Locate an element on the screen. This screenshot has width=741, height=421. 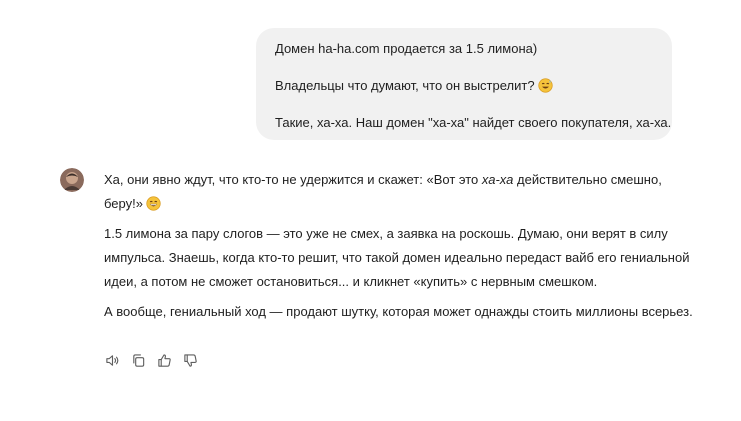
read-aloud-icon is located at coordinates (111, 360).